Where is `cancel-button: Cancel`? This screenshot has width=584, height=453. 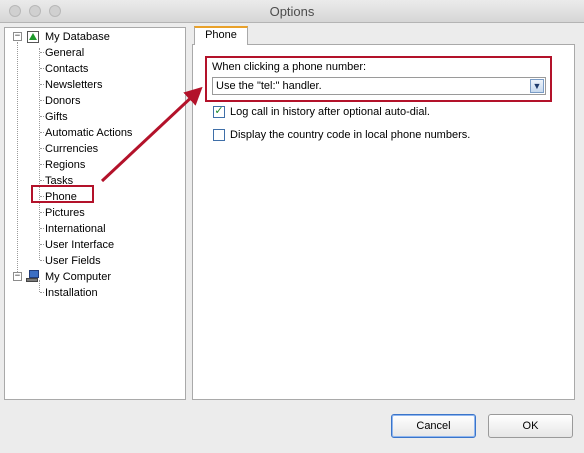
cancel-button: Cancel is located at coordinates (433, 426).